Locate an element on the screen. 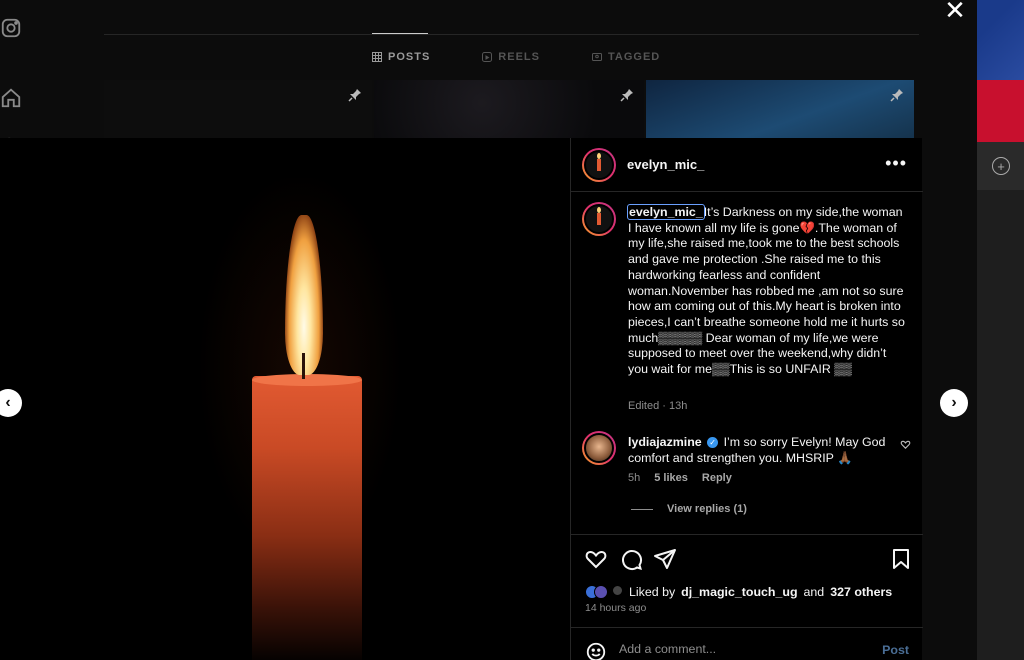 Image resolution: width=1024 pixels, height=660 pixels. next-post-button: › is located at coordinates (954, 403).